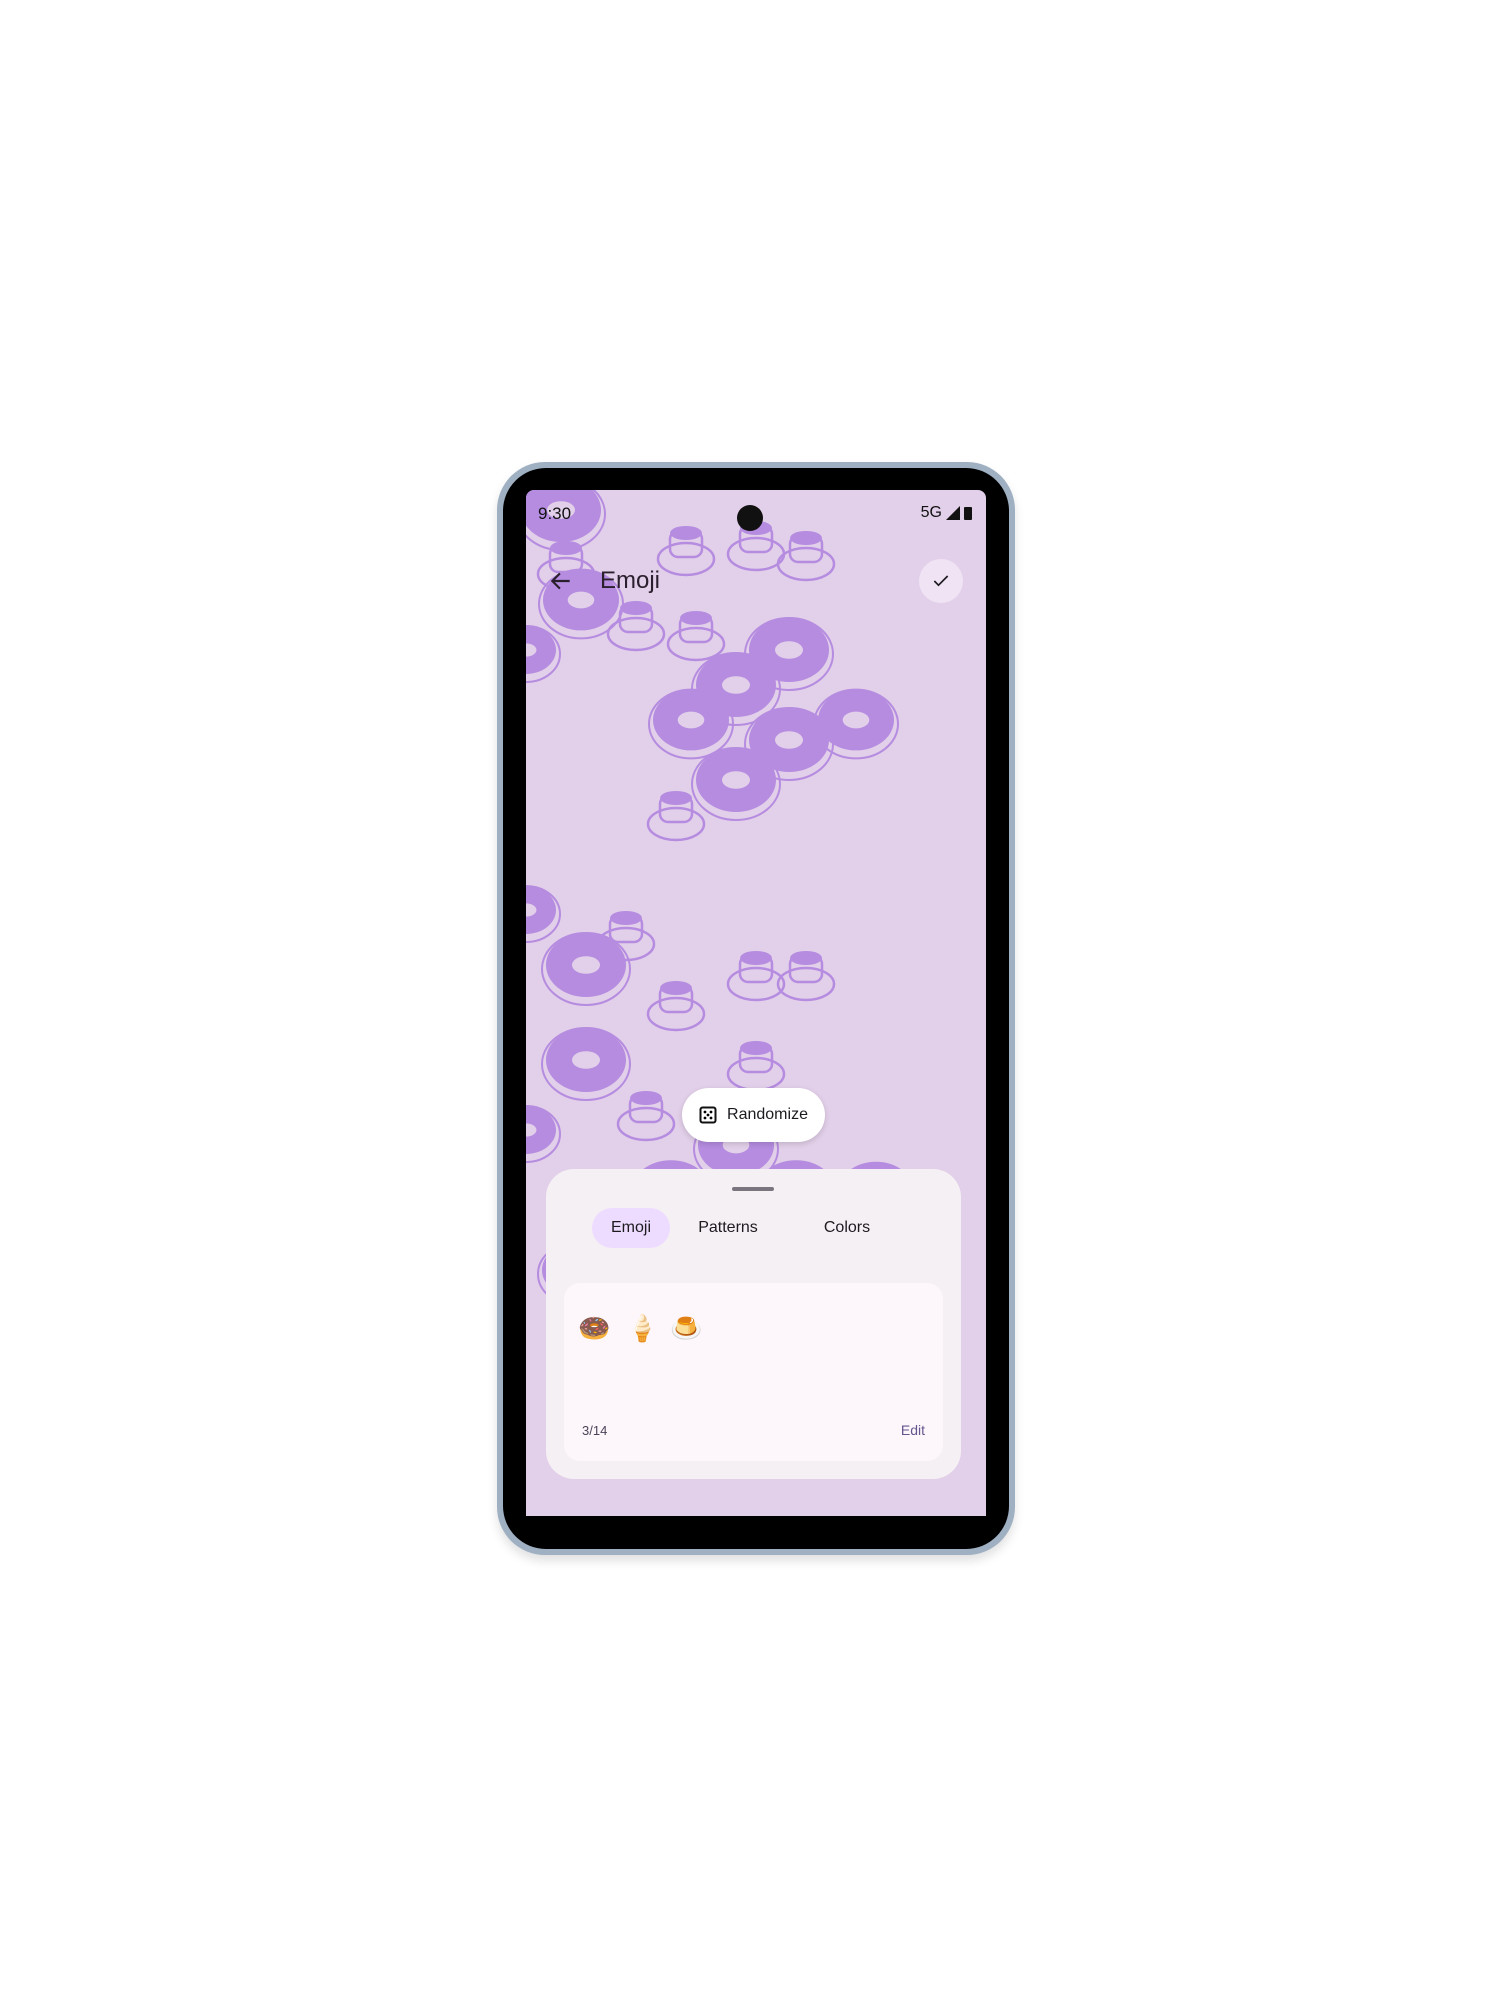  I want to click on back-arrow-icon, so click(561, 581).